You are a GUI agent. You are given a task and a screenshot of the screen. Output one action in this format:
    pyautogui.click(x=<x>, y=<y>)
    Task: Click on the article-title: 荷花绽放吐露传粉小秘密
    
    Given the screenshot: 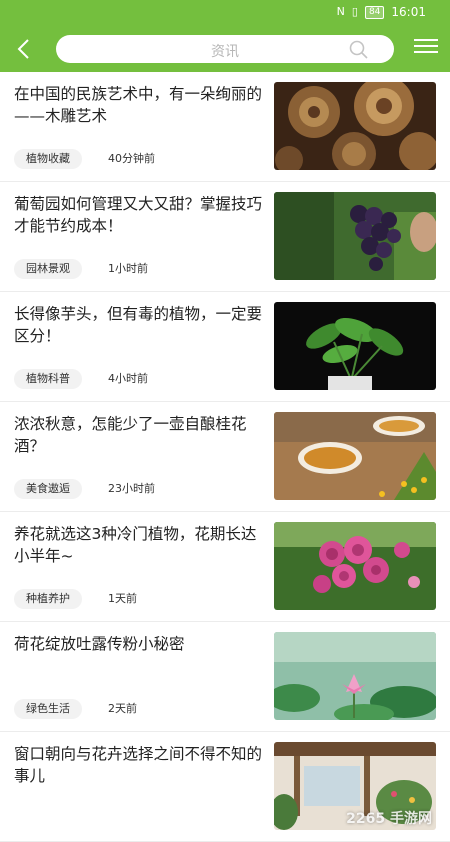 What is the action you would take?
    pyautogui.click(x=138, y=644)
    